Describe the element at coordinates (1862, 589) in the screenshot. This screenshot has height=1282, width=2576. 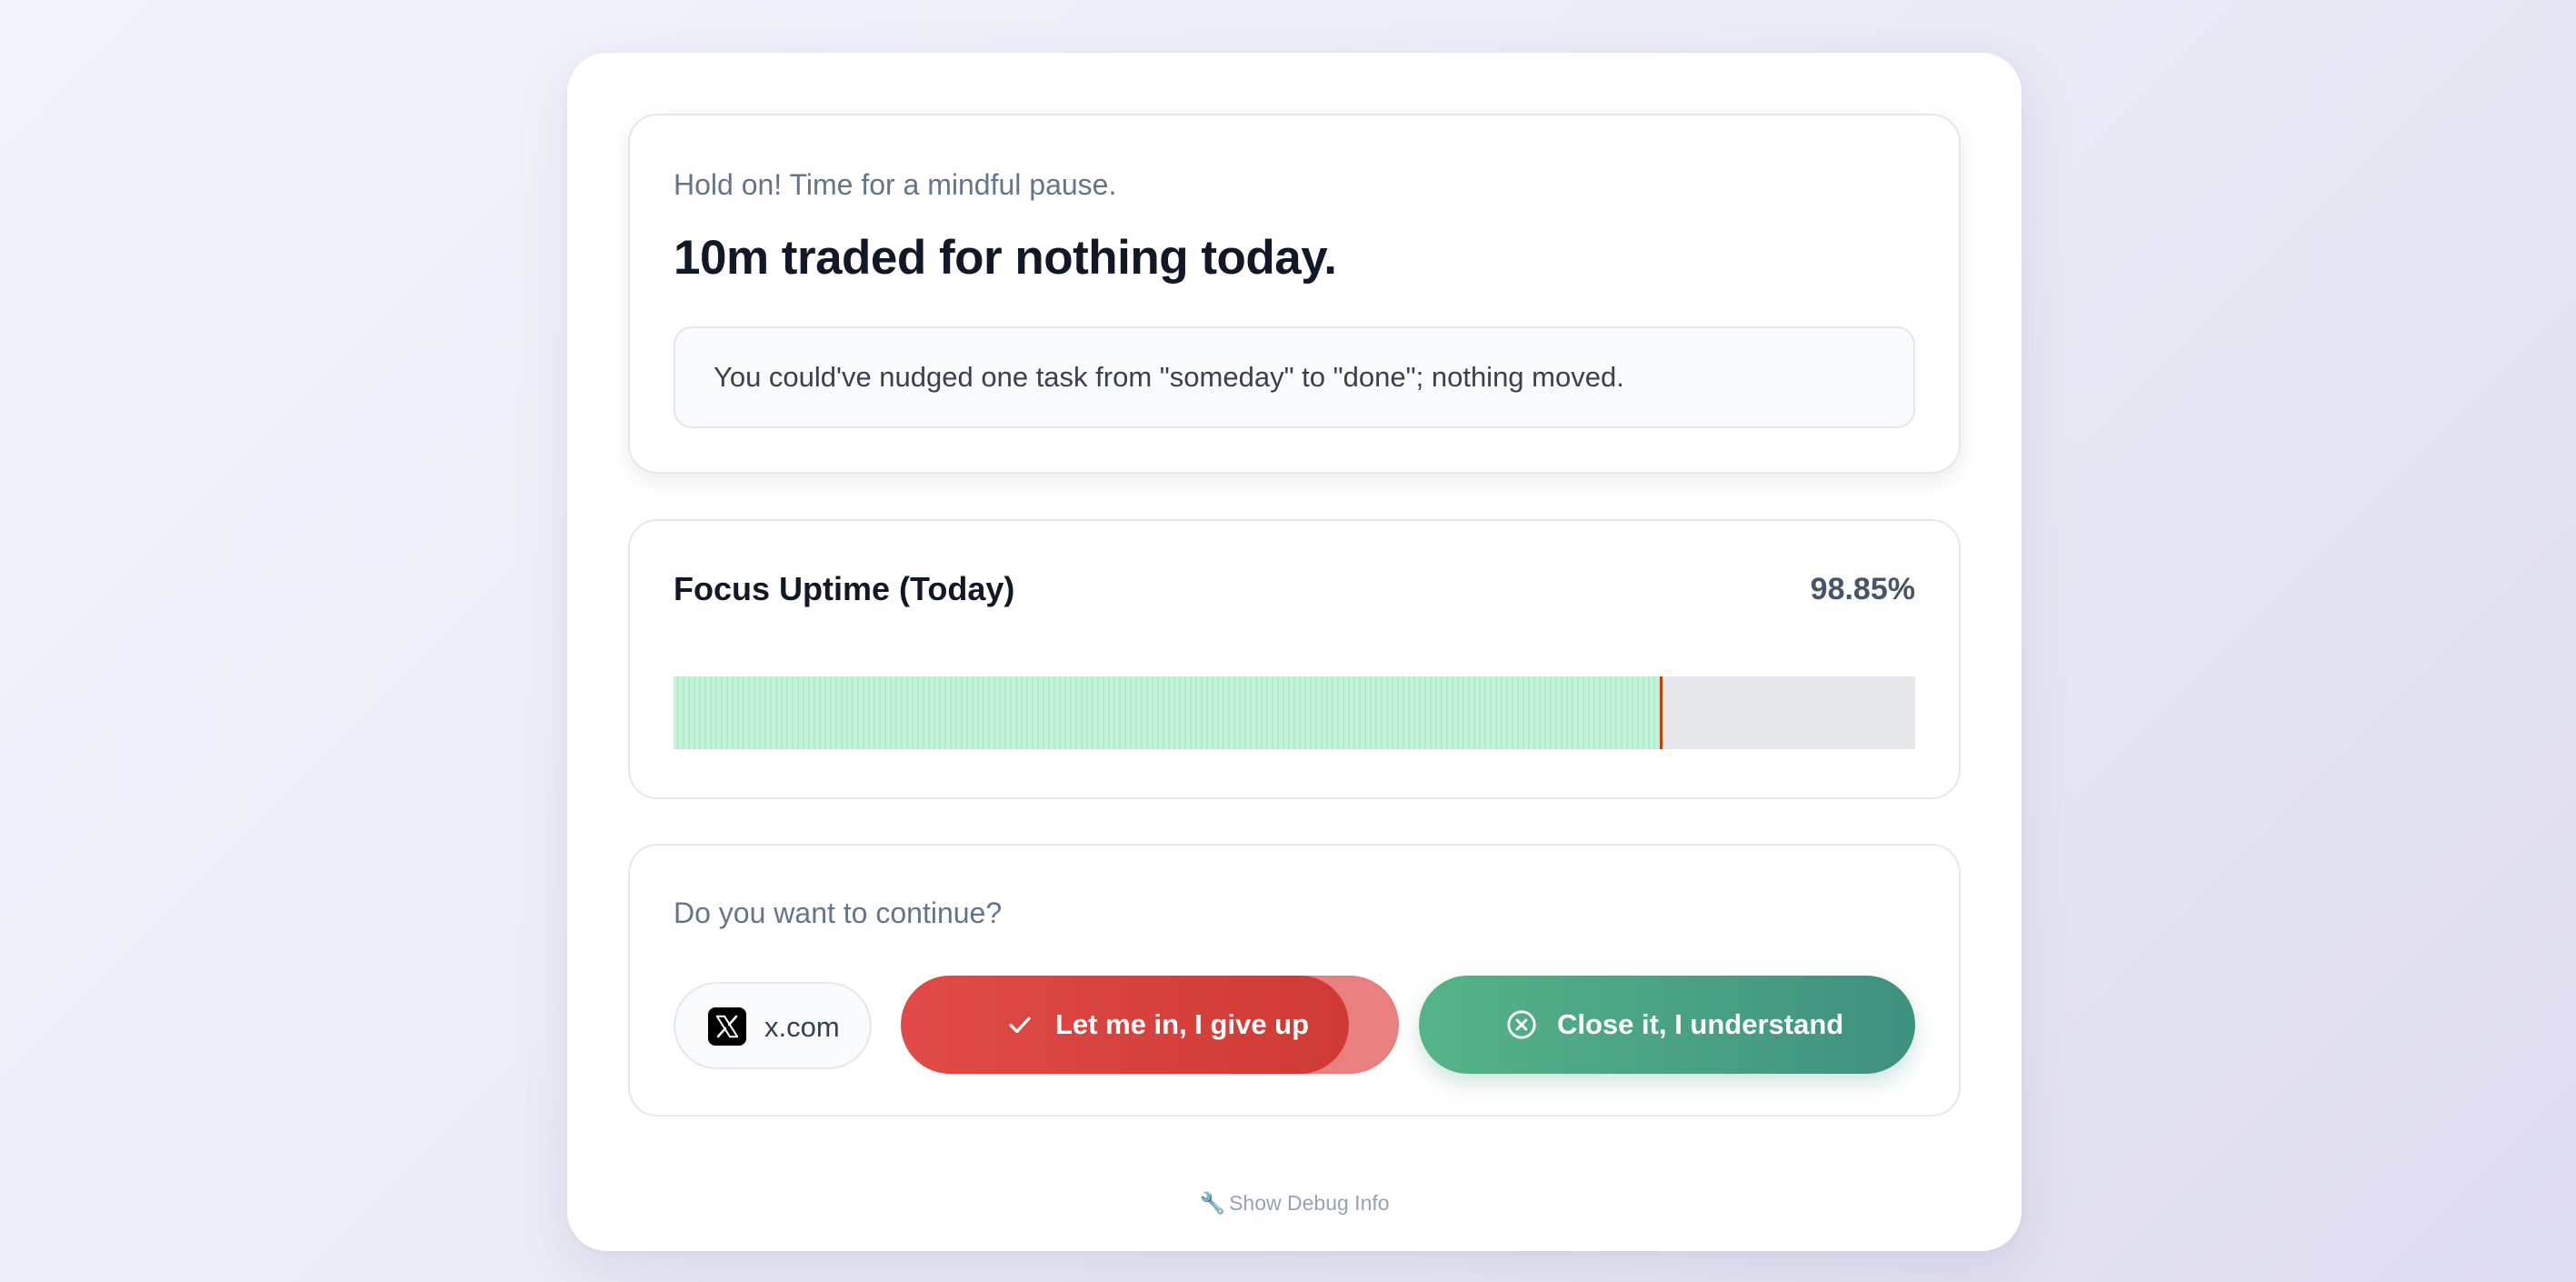
I see `focus-uptime-percentage: 98.85%` at that location.